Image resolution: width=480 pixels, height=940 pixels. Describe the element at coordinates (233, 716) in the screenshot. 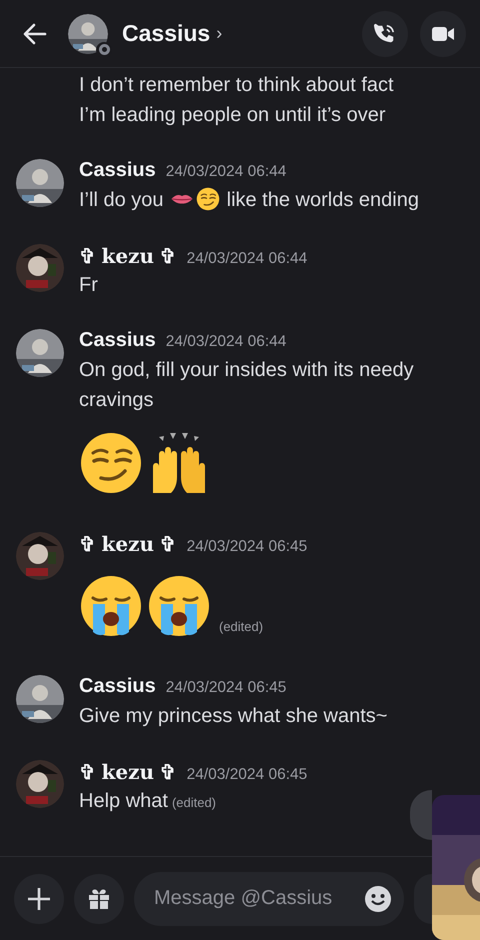

I see `message-text: Give my princess what she wants~` at that location.